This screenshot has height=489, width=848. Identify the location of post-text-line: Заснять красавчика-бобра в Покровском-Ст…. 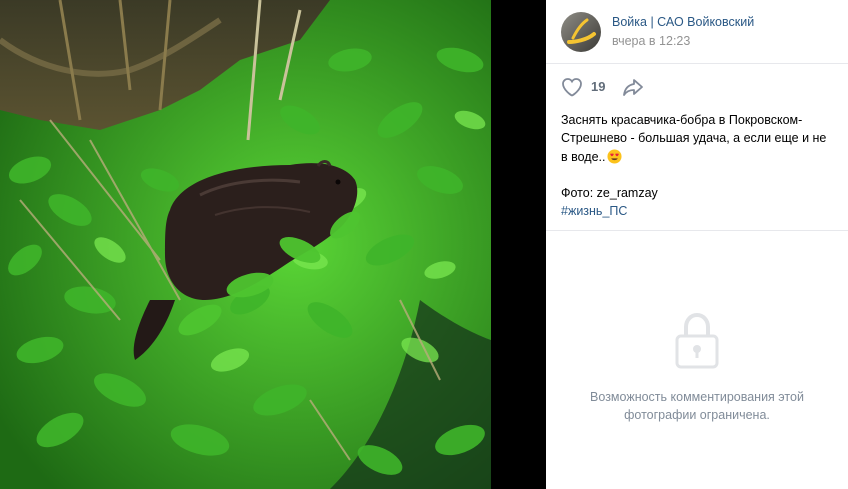
(697, 138).